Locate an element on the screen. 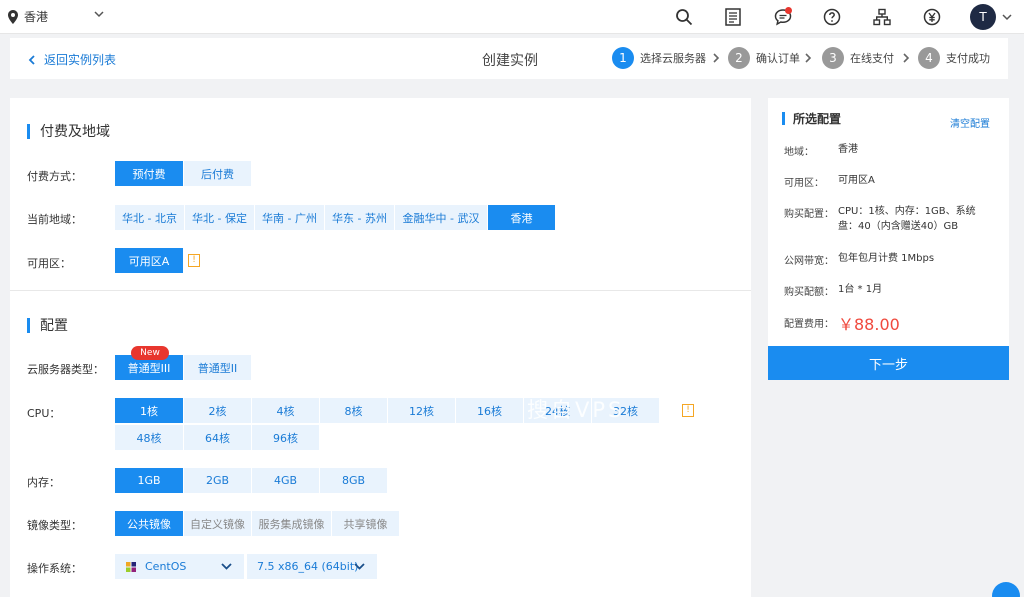 This screenshot has height=597, width=1024. pay-option-prepaid: 预付费 is located at coordinates (149, 173).